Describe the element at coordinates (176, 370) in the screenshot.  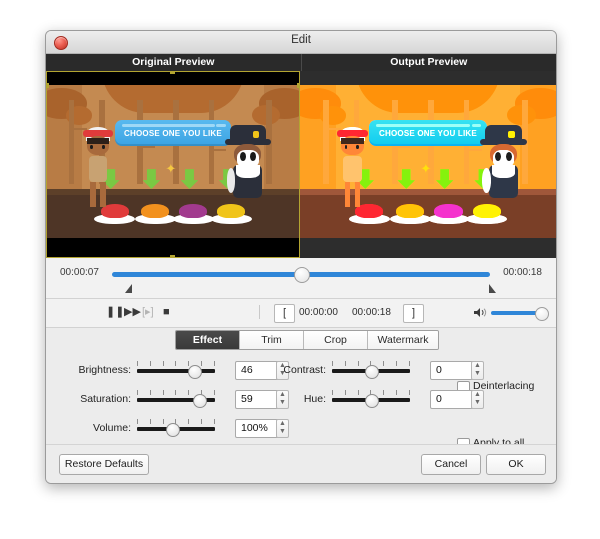
I see `brightness-slider` at that location.